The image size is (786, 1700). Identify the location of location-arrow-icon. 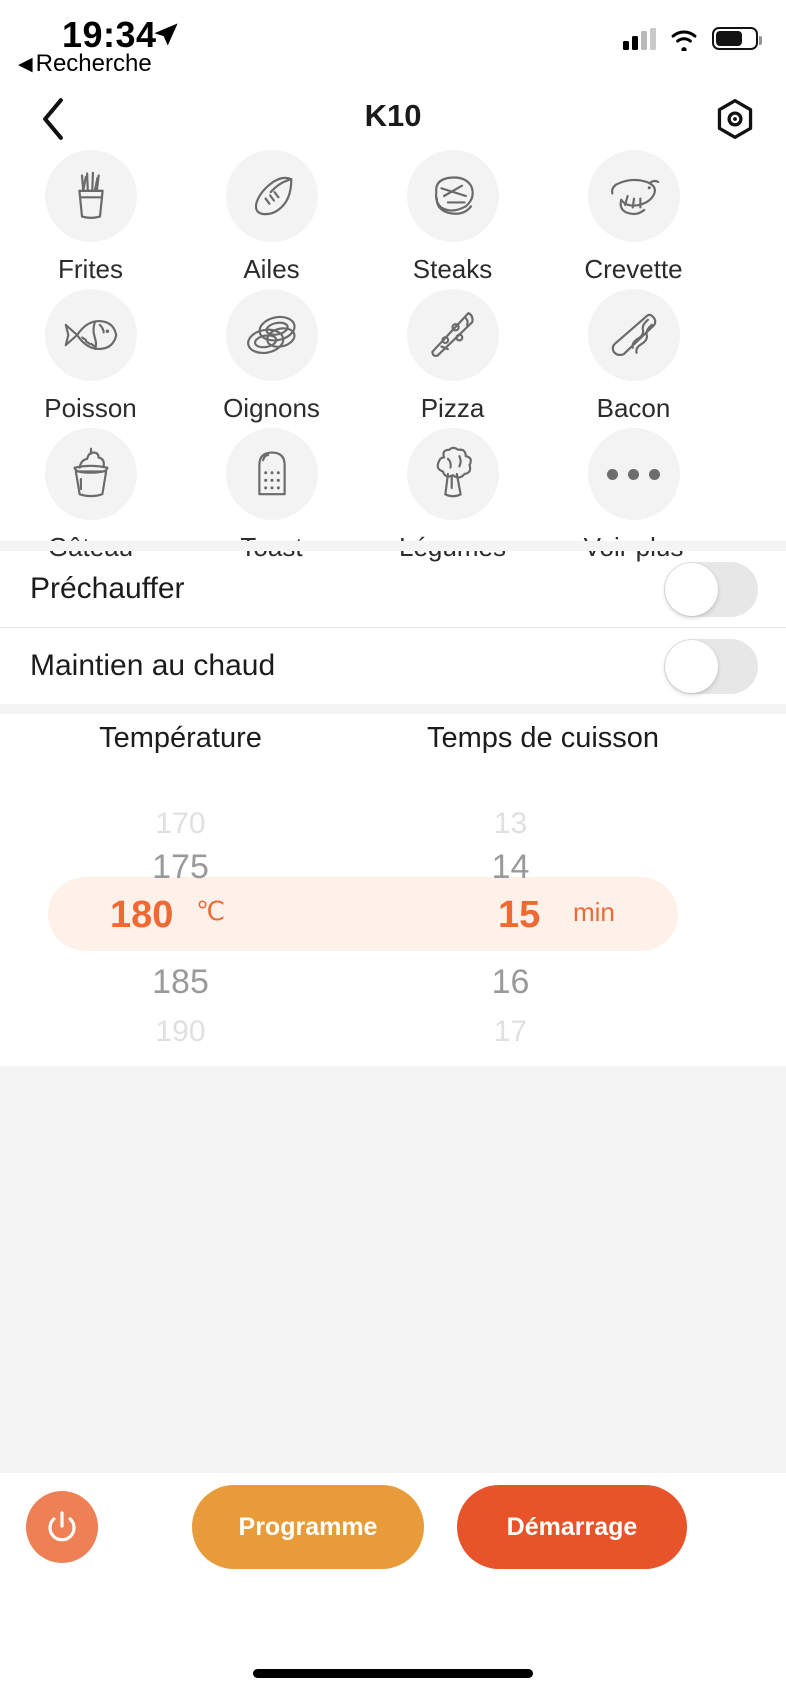
(166, 34).